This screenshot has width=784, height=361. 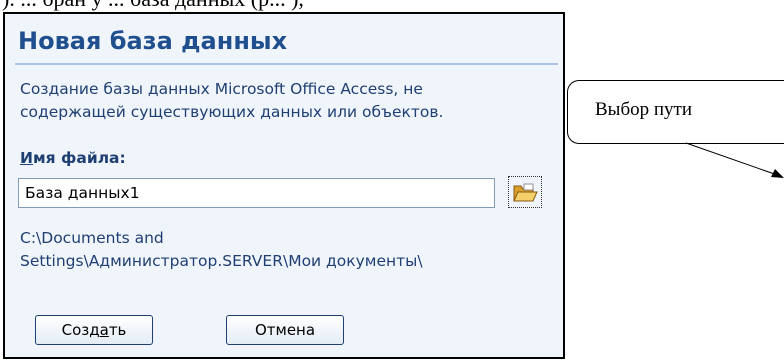 What do you see at coordinates (777, 173) in the screenshot?
I see `callout-arrow-head` at bounding box center [777, 173].